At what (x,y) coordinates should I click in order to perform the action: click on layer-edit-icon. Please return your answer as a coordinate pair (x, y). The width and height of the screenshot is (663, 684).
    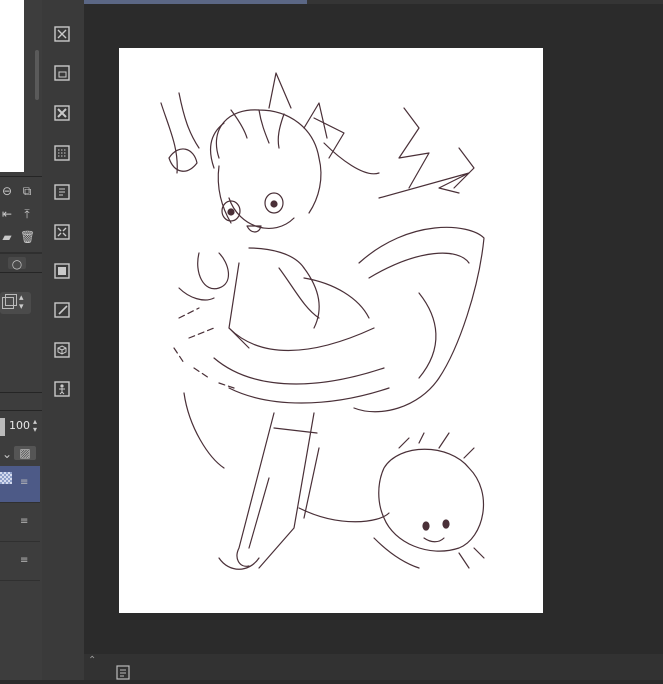
    Looking at the image, I should click on (62, 310).